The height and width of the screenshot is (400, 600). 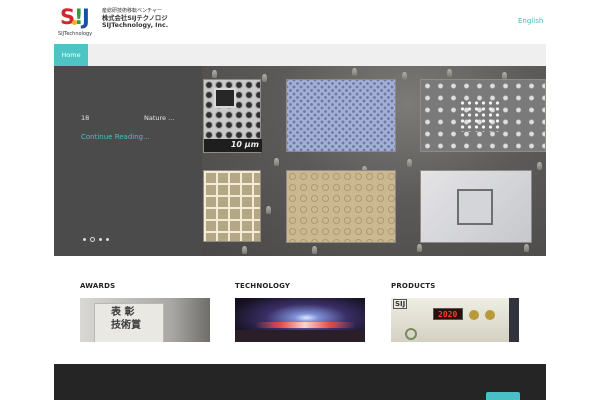 I want to click on logo-dot, so click(x=74, y=22).